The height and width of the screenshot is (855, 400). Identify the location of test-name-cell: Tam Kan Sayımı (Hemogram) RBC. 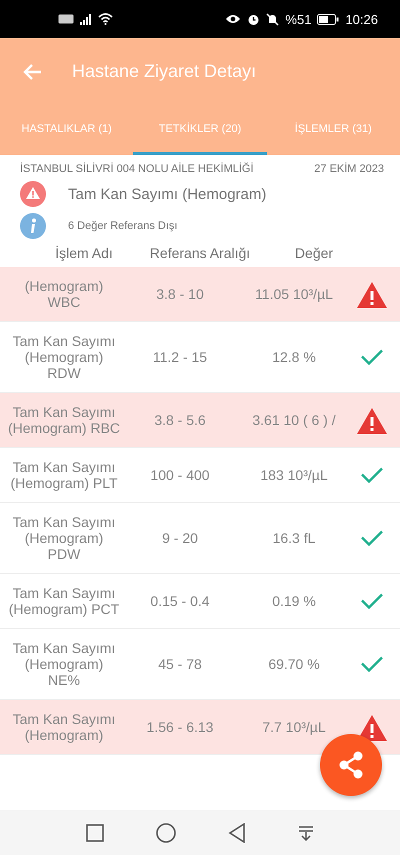
(64, 420).